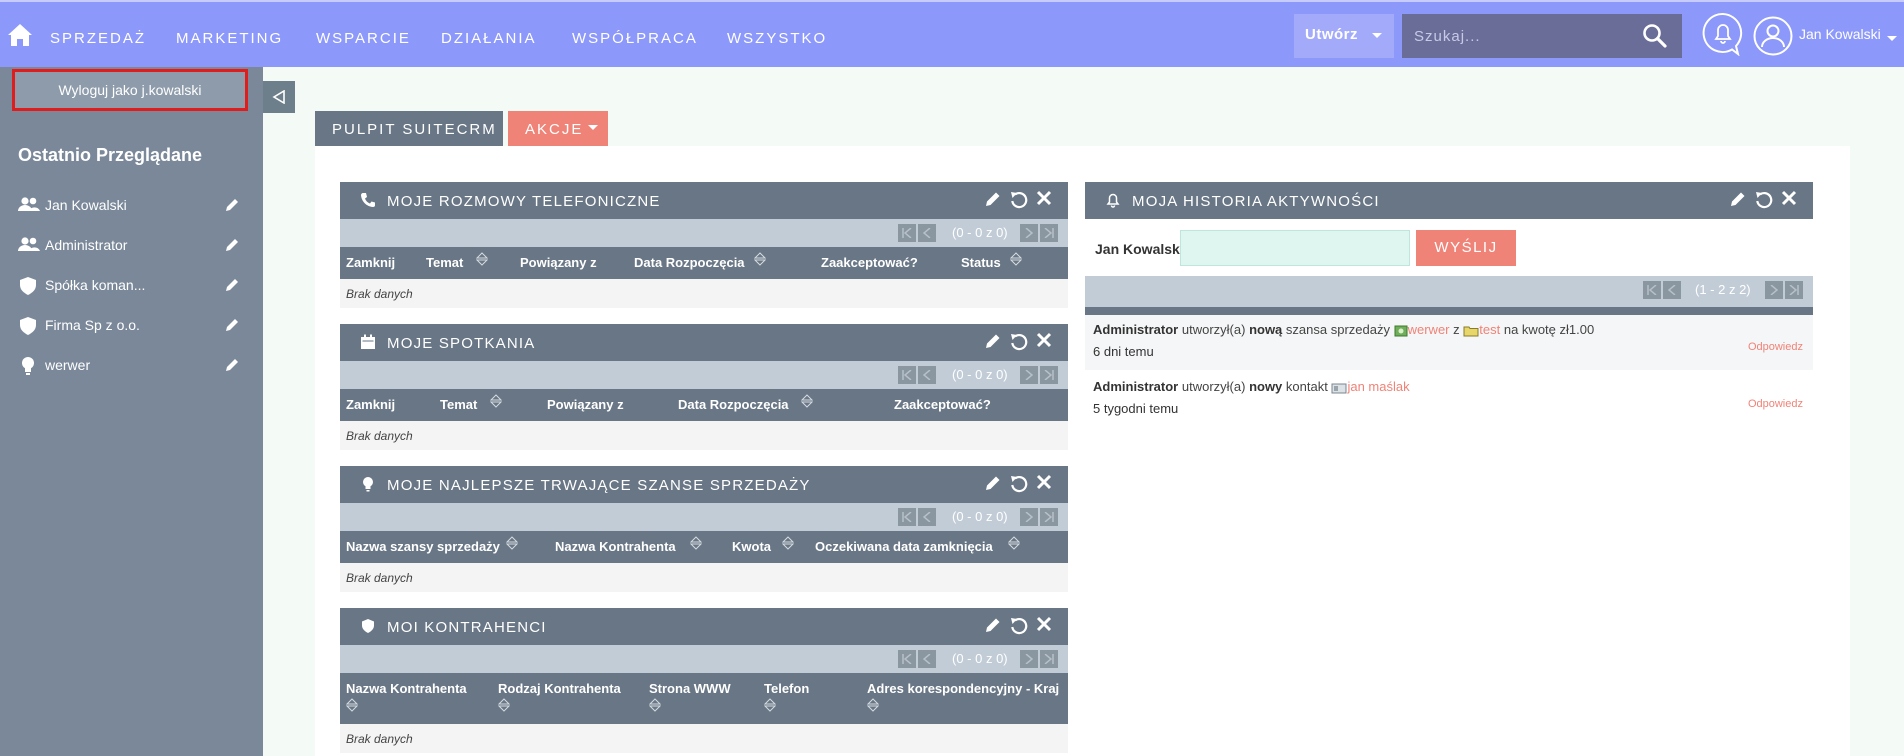  I want to click on user-menu-name: Jan Kowalski, so click(1840, 34).